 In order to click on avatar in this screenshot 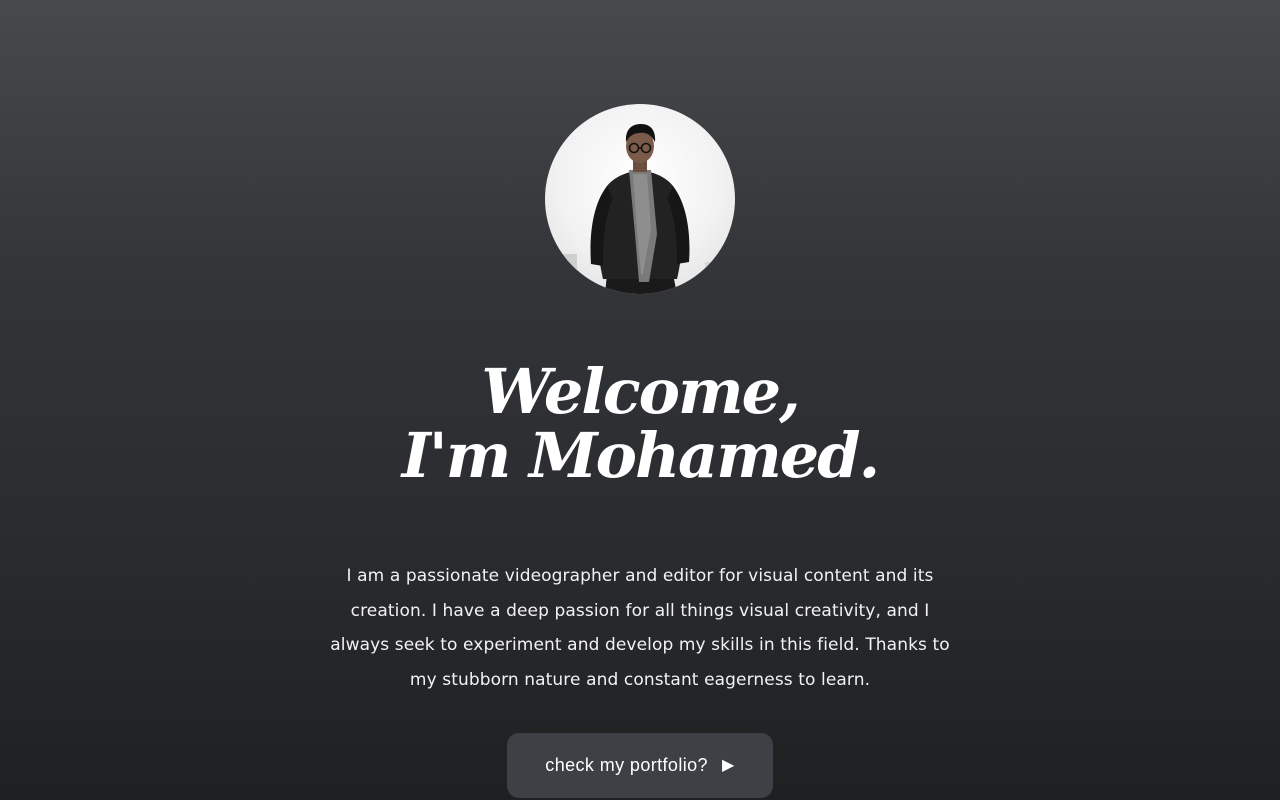, I will do `click(640, 199)`.